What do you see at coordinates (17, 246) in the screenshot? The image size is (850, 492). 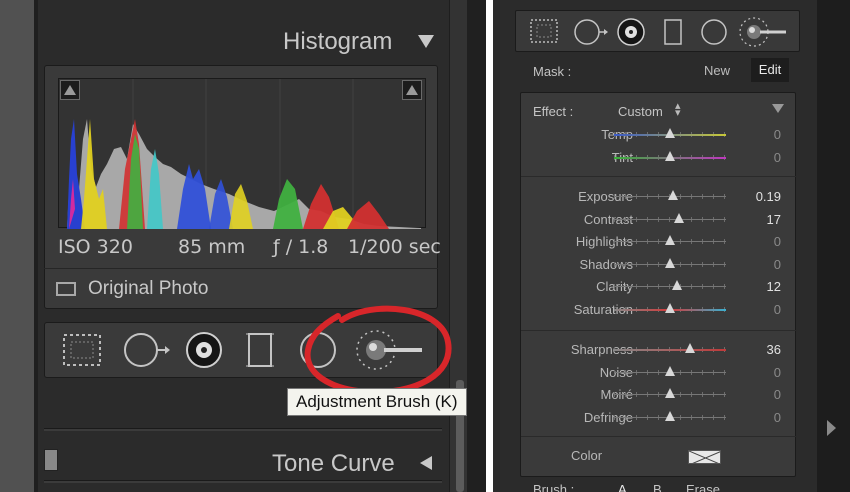 I see `left-edge-strip` at bounding box center [17, 246].